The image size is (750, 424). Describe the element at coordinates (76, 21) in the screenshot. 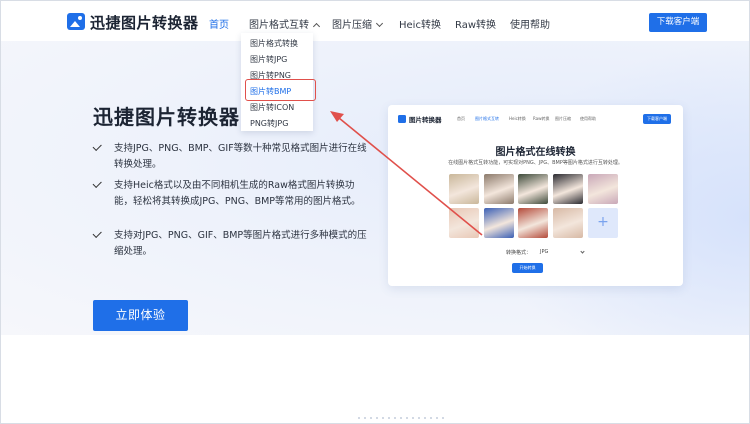

I see `app-logo-icon` at that location.